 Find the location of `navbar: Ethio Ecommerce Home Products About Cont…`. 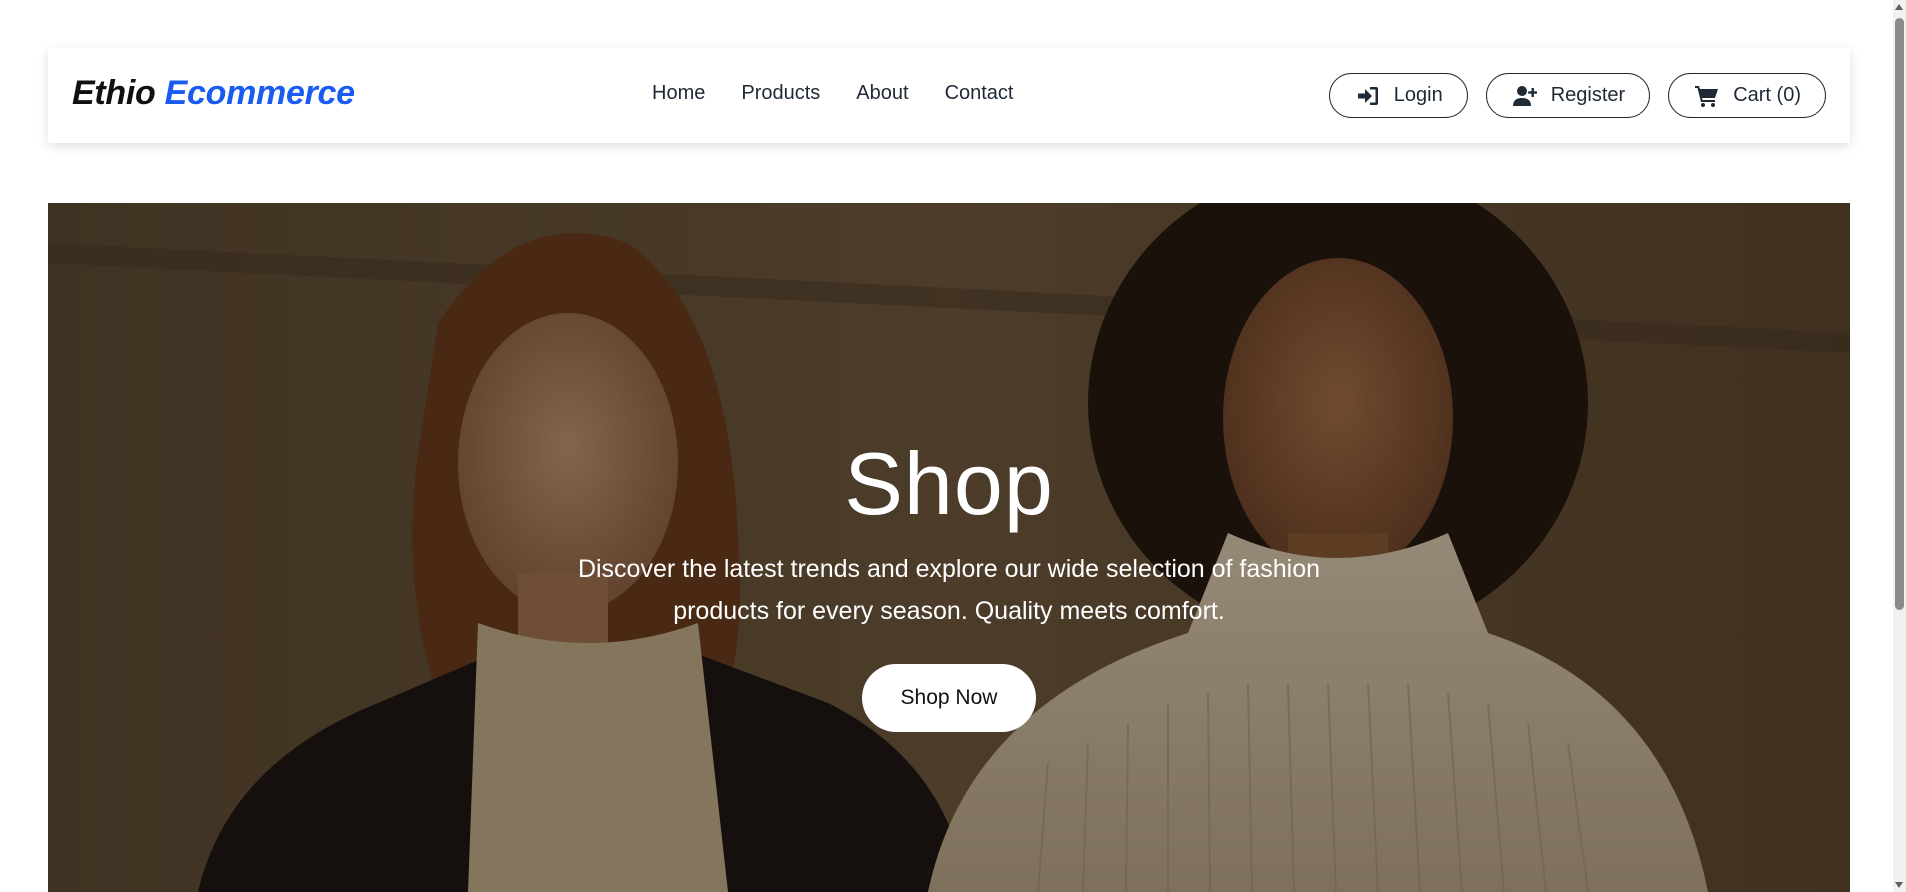

navbar: Ethio Ecommerce Home Products About Cont… is located at coordinates (949, 95).